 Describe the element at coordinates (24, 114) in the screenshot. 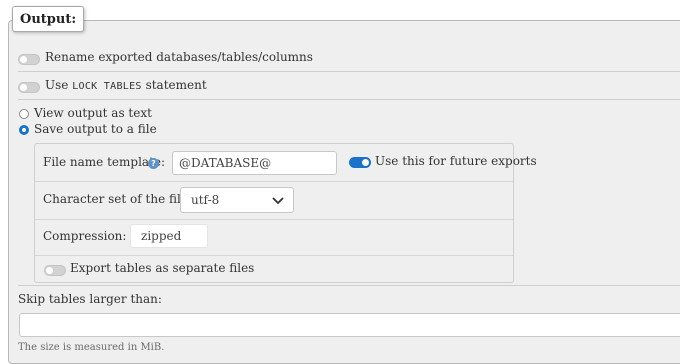

I see `view-as-text-radio` at that location.